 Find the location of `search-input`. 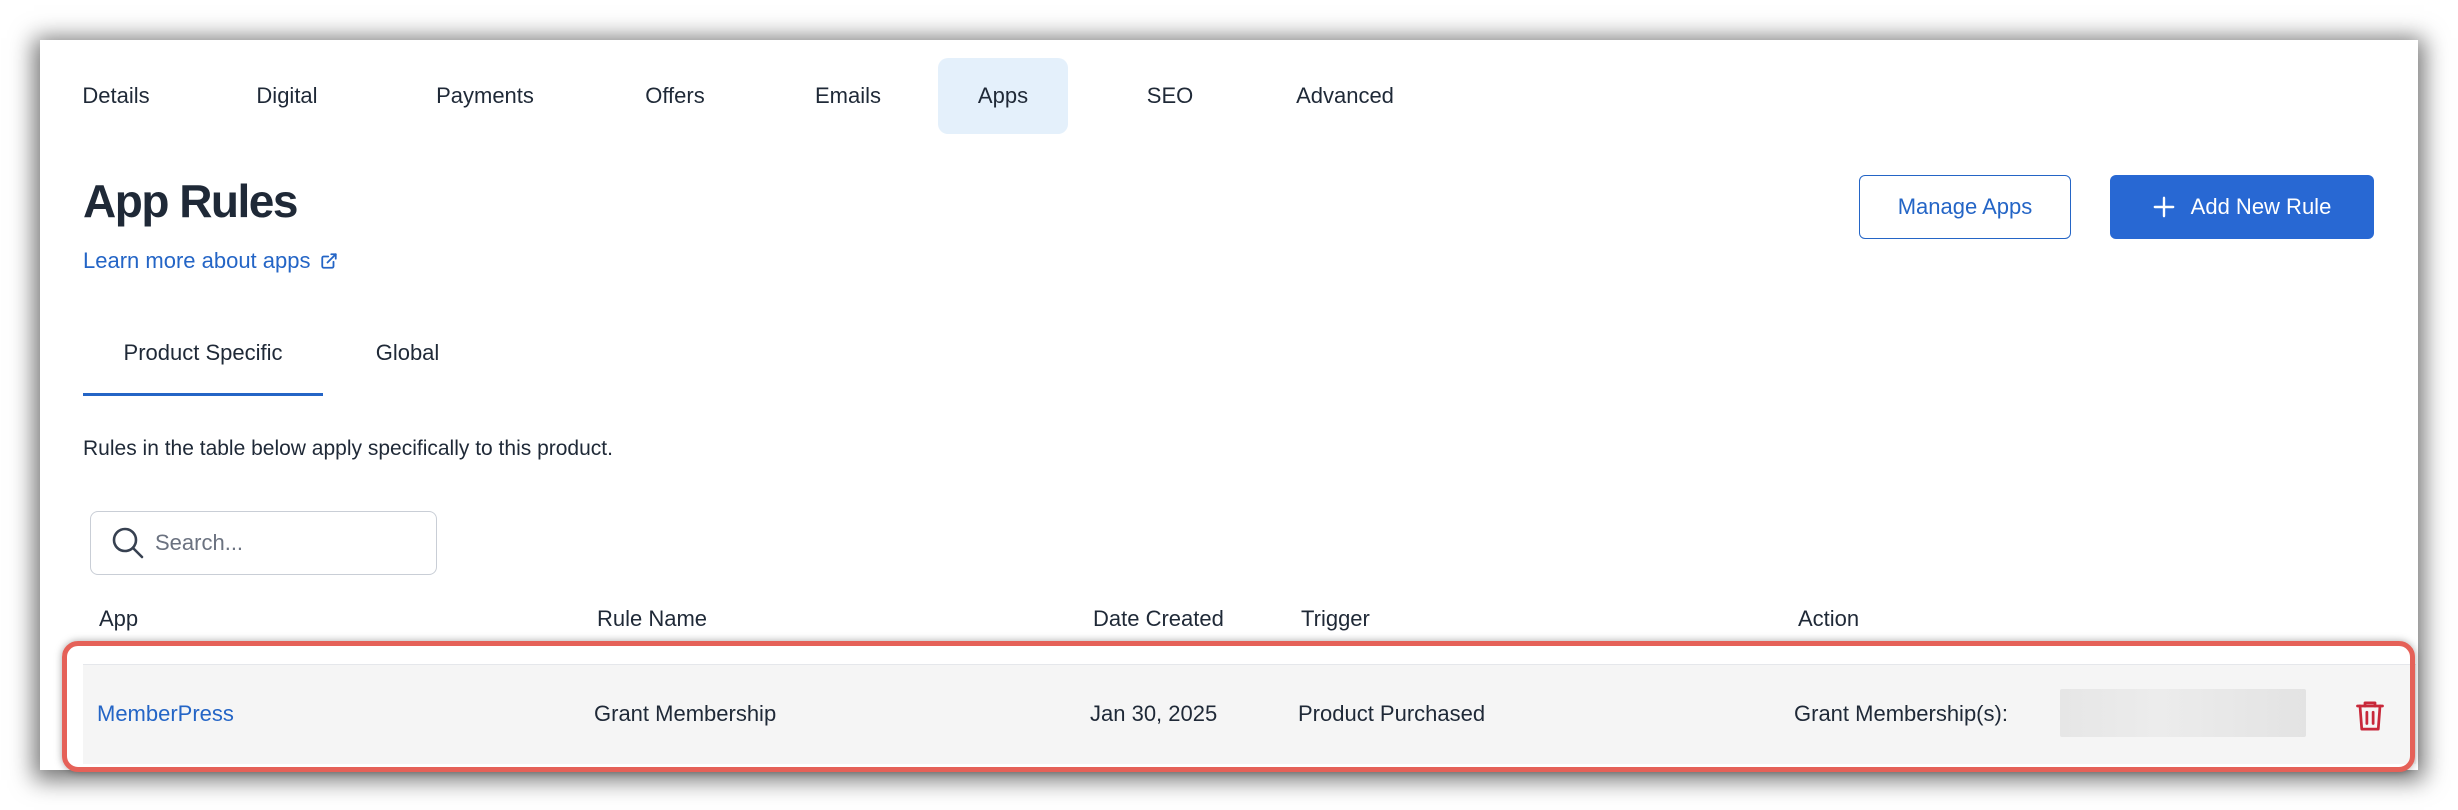

search-input is located at coordinates (285, 543).